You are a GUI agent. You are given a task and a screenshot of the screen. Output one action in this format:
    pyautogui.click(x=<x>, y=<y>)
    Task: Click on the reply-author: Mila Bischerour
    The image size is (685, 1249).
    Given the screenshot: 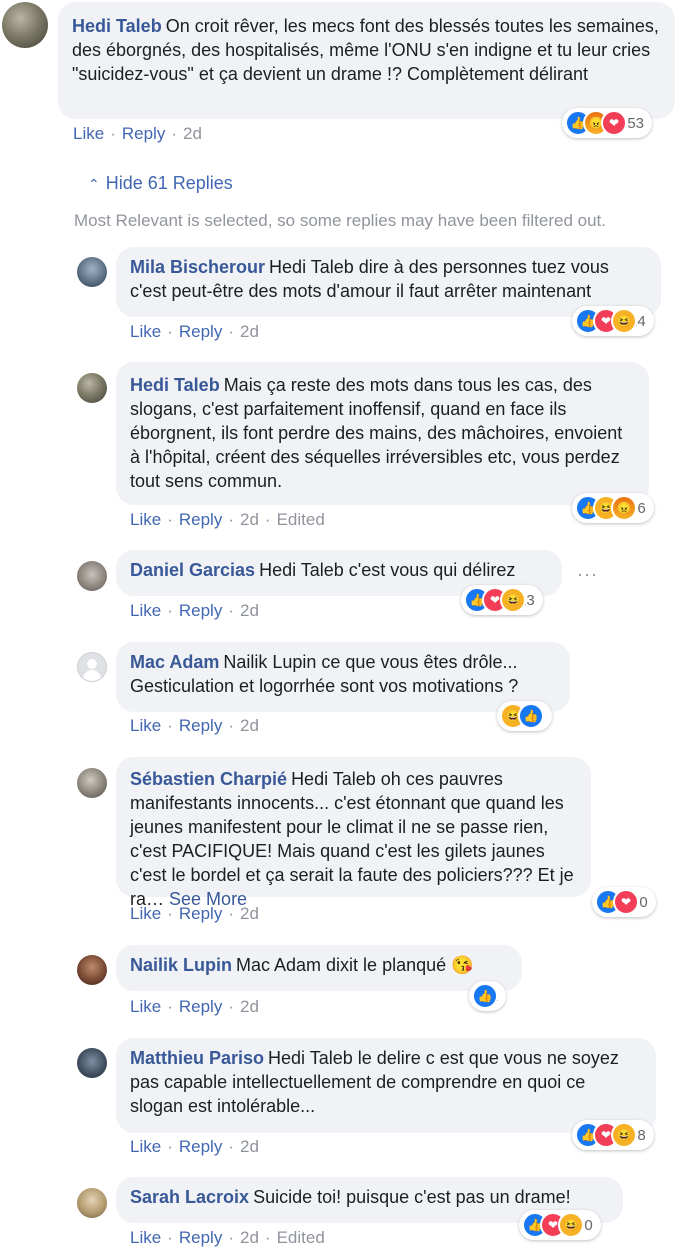 What is the action you would take?
    pyautogui.click(x=197, y=267)
    